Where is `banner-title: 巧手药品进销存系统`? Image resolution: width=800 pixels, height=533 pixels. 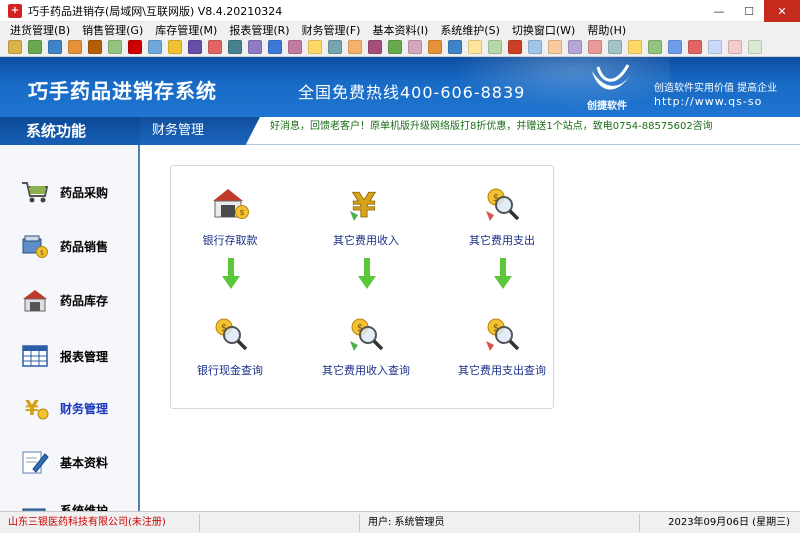 banner-title: 巧手药品进销存系统 is located at coordinates (122, 91).